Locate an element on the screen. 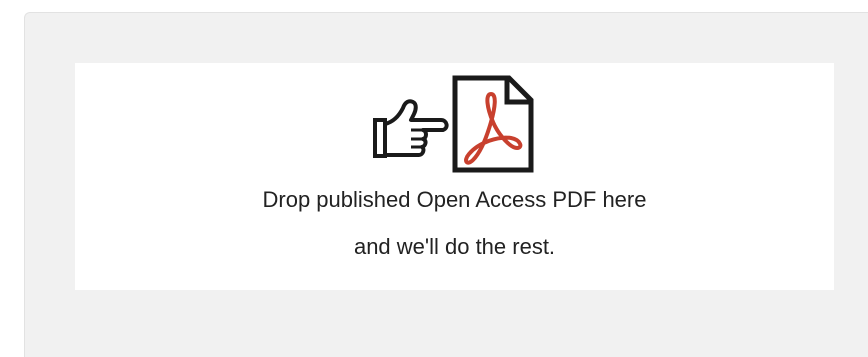 This screenshot has height=357, width=868. drop-instruction-line-2: and we'll do the rest. is located at coordinates (454, 246).